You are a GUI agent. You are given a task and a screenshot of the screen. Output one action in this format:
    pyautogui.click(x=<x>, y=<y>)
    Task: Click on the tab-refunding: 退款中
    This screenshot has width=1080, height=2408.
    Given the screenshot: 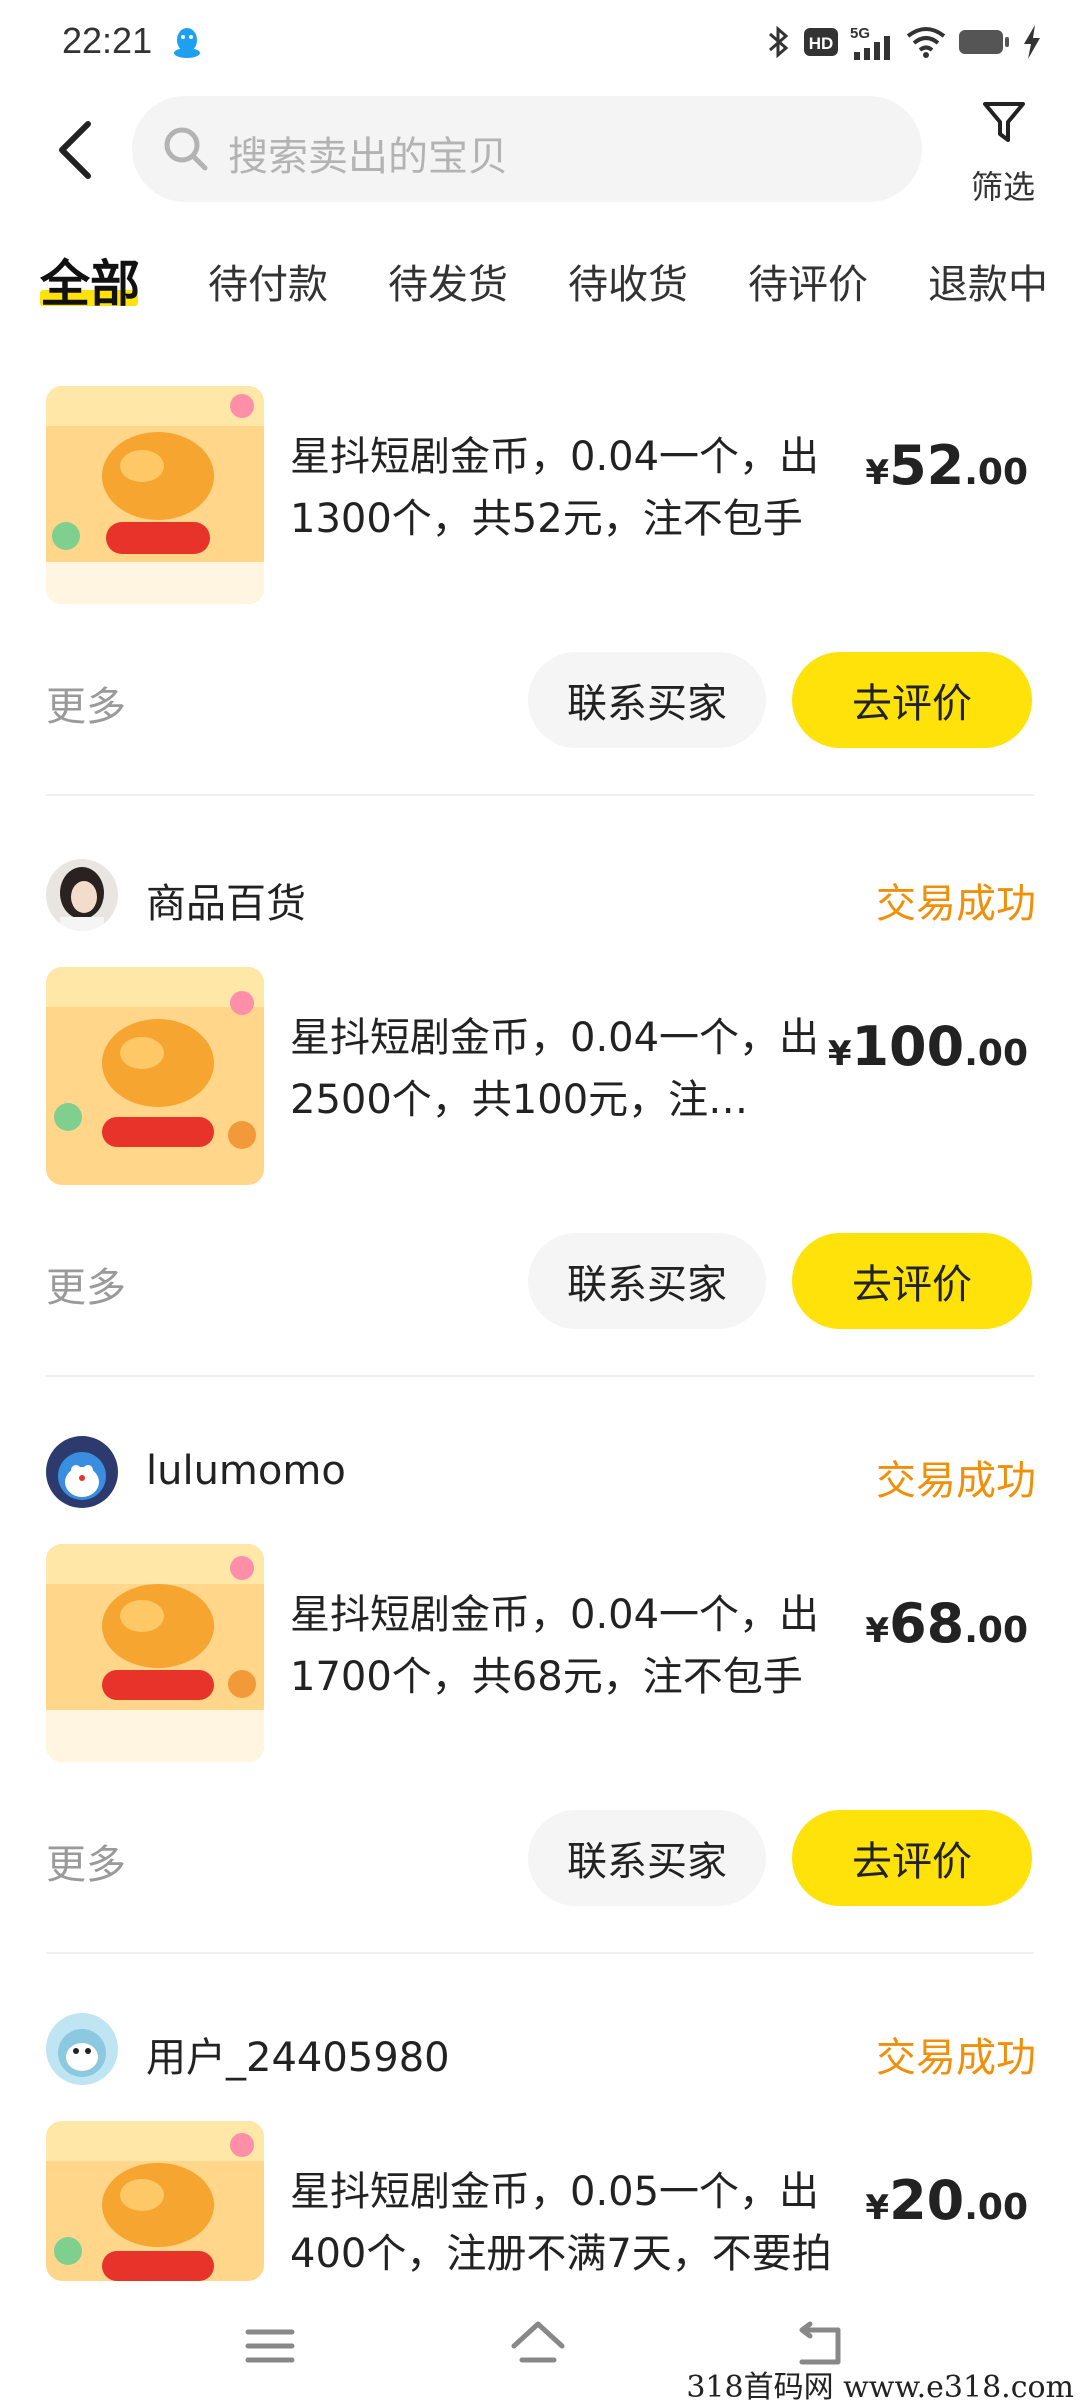 What is the action you would take?
    pyautogui.click(x=988, y=281)
    